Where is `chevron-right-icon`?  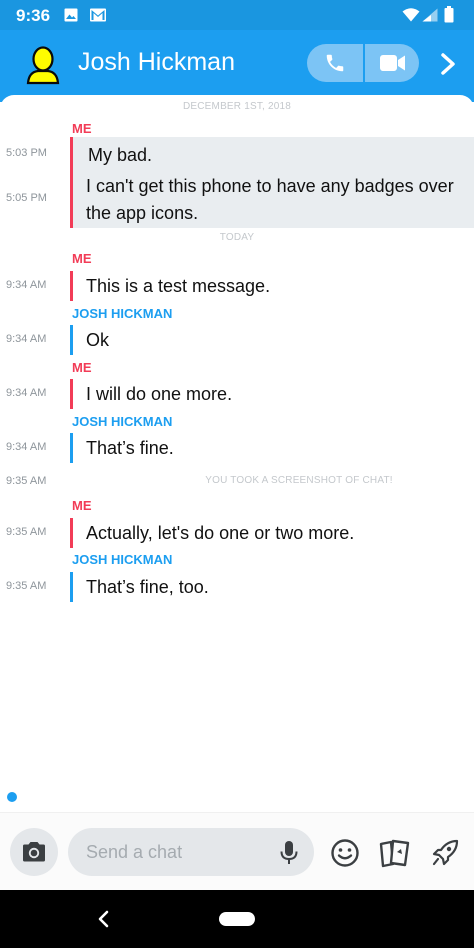 chevron-right-icon is located at coordinates (448, 64).